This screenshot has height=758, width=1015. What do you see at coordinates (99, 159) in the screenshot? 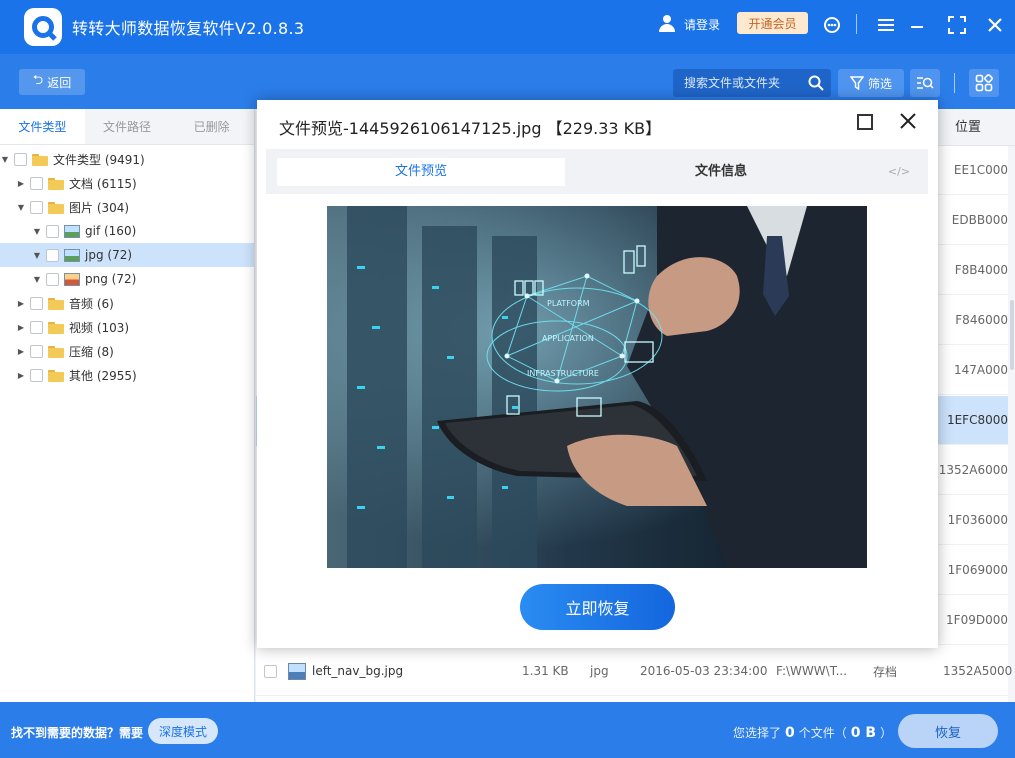
I see `tree-item-label: 文件类型 (9491)` at bounding box center [99, 159].